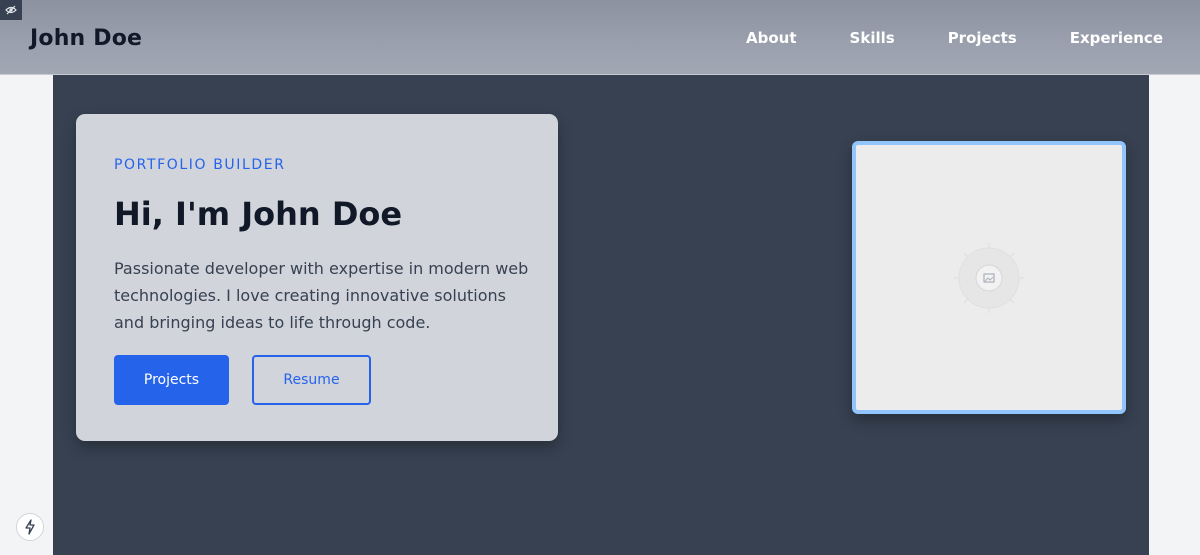  What do you see at coordinates (11, 10) in the screenshot?
I see `eye-off-icon` at bounding box center [11, 10].